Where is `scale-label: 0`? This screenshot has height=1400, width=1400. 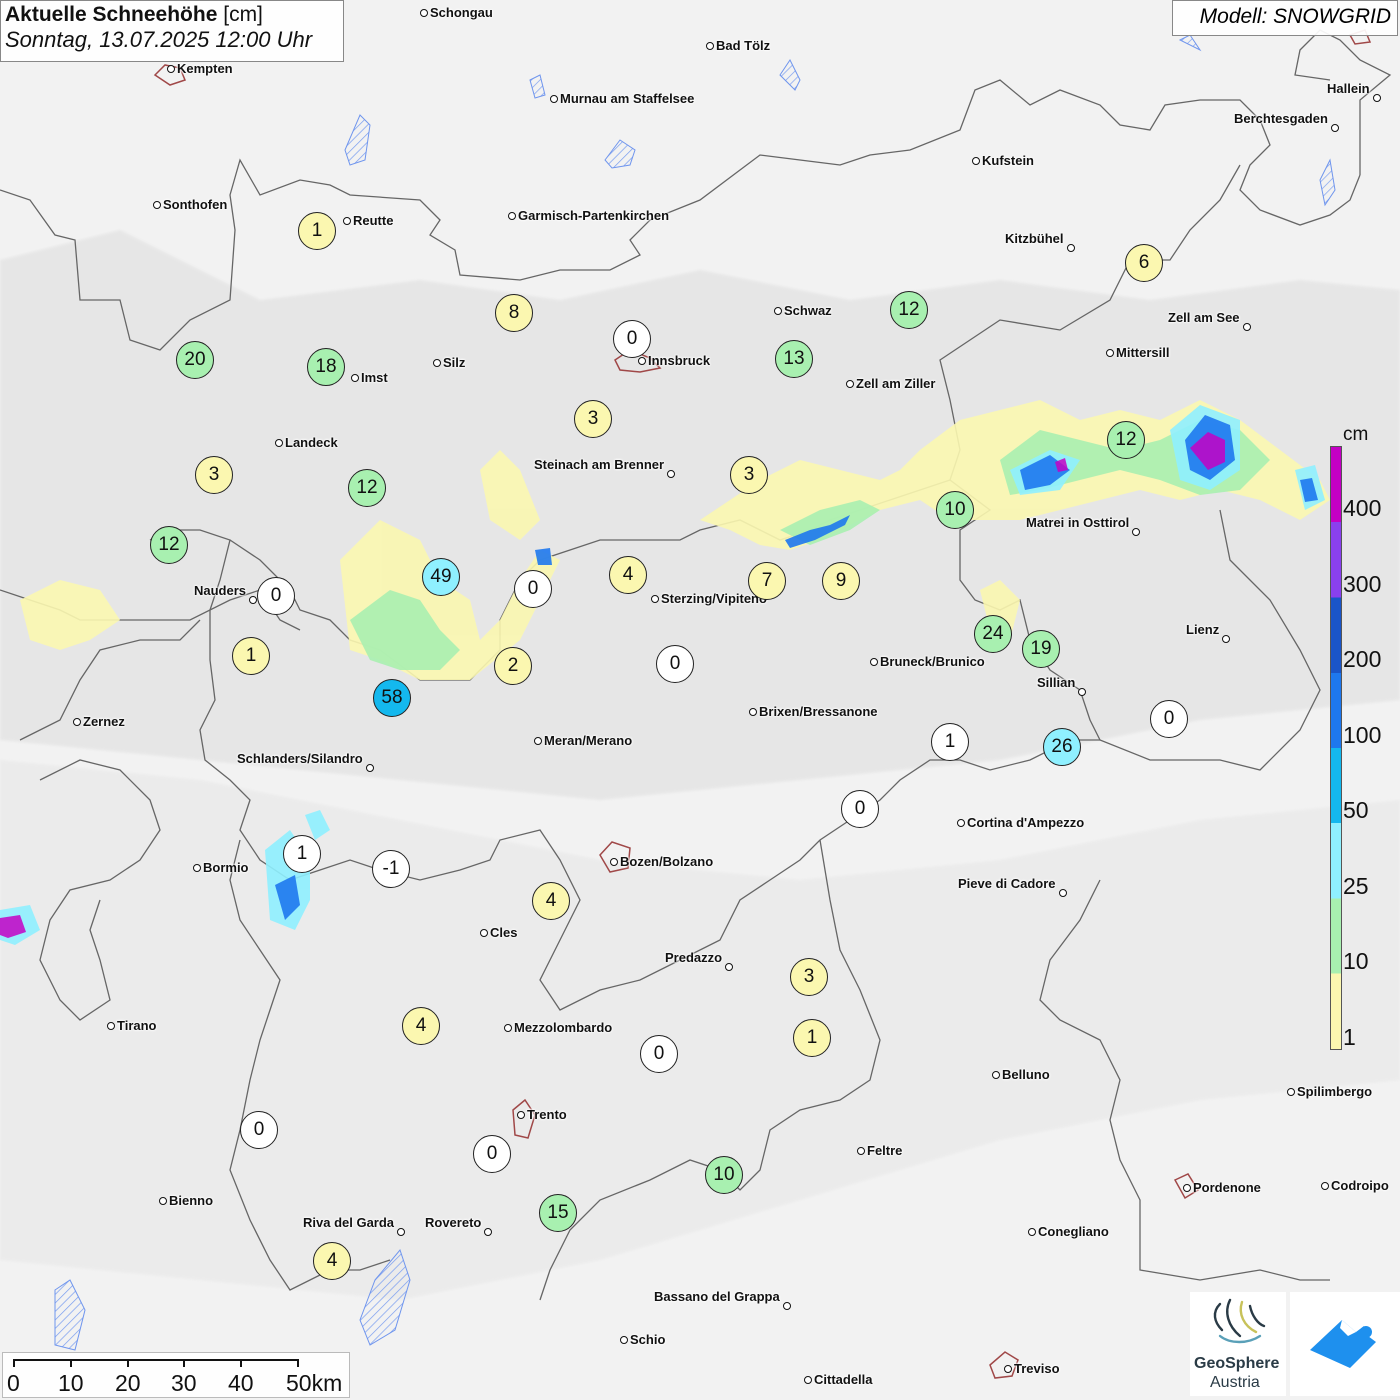 scale-label: 0 is located at coordinates (13, 1383).